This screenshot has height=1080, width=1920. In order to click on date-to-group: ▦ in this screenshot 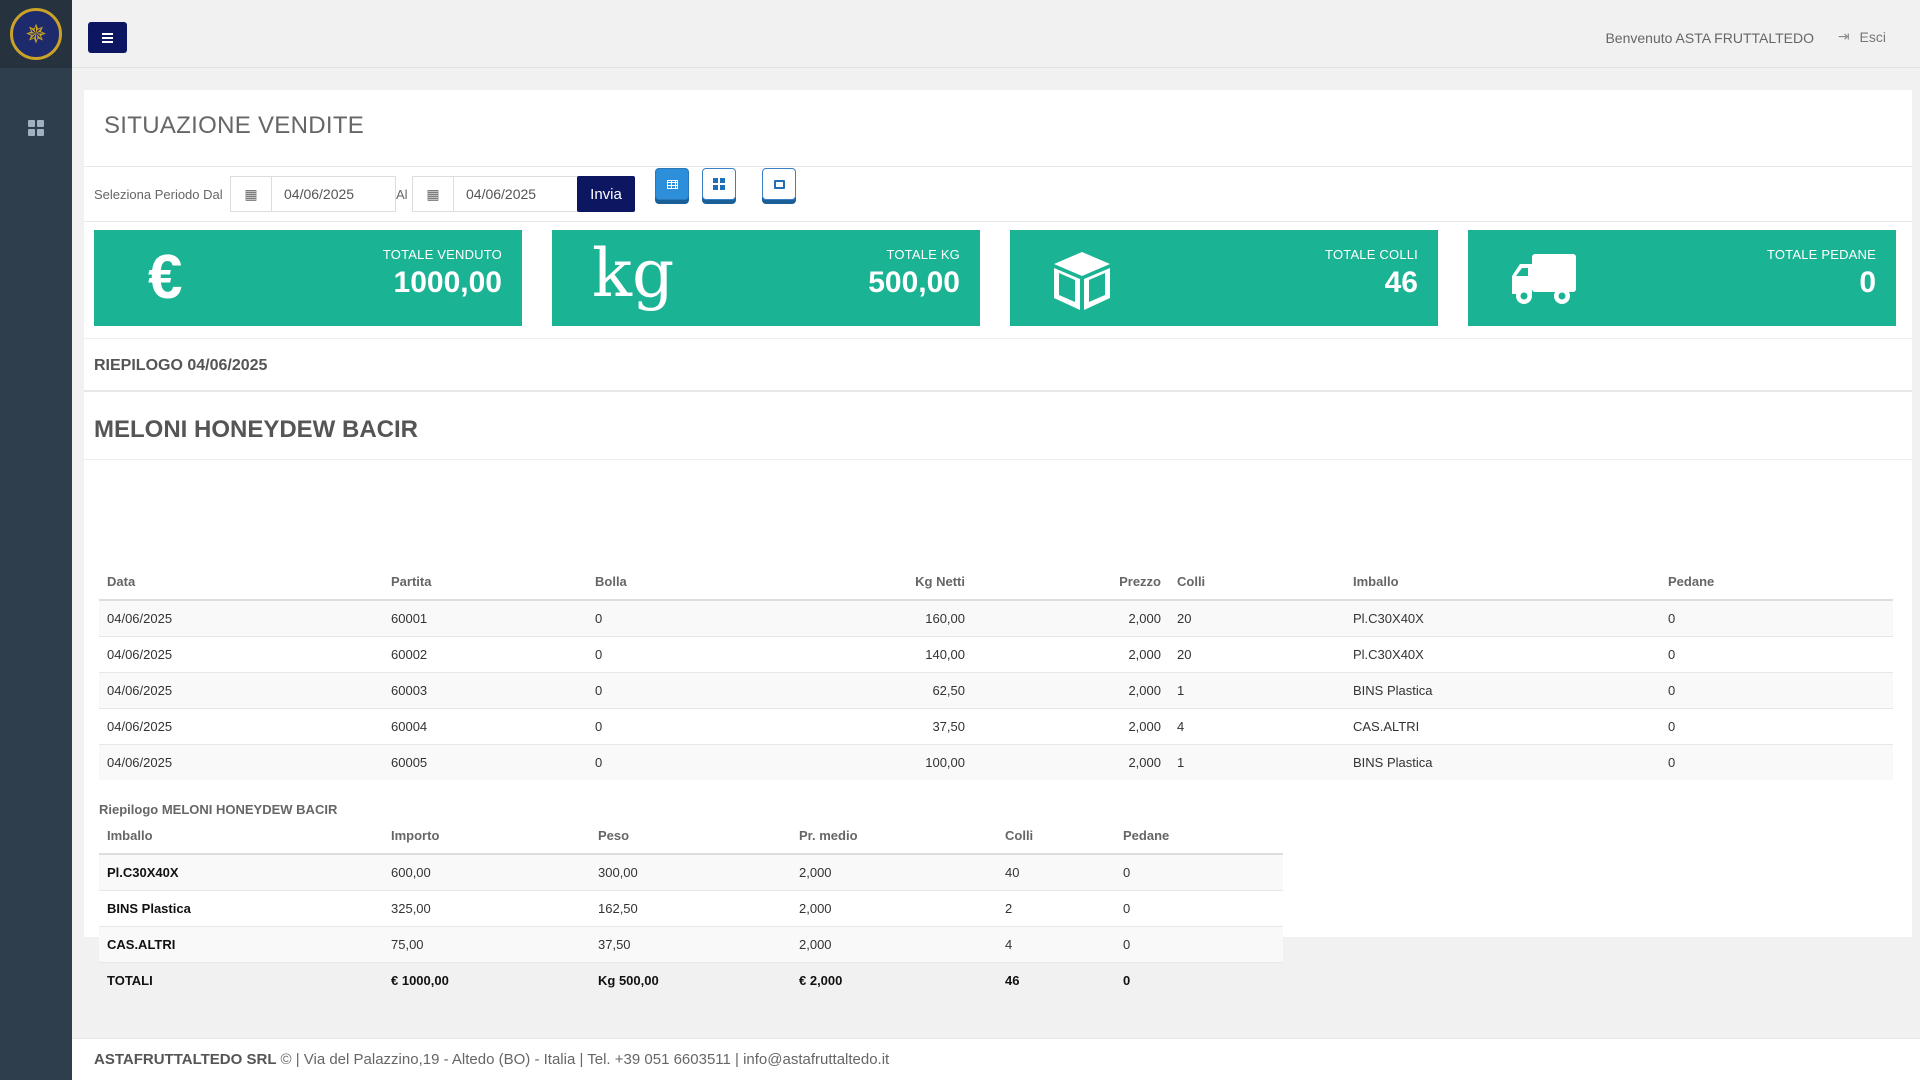, I will do `click(495, 194)`.